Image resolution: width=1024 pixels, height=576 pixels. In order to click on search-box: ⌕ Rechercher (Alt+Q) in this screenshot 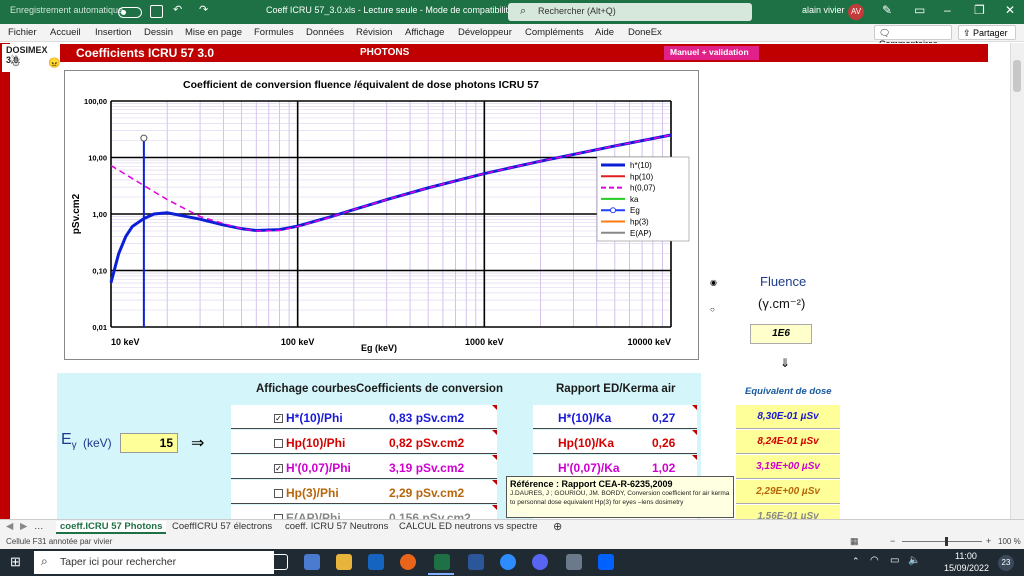, I will do `click(630, 12)`.